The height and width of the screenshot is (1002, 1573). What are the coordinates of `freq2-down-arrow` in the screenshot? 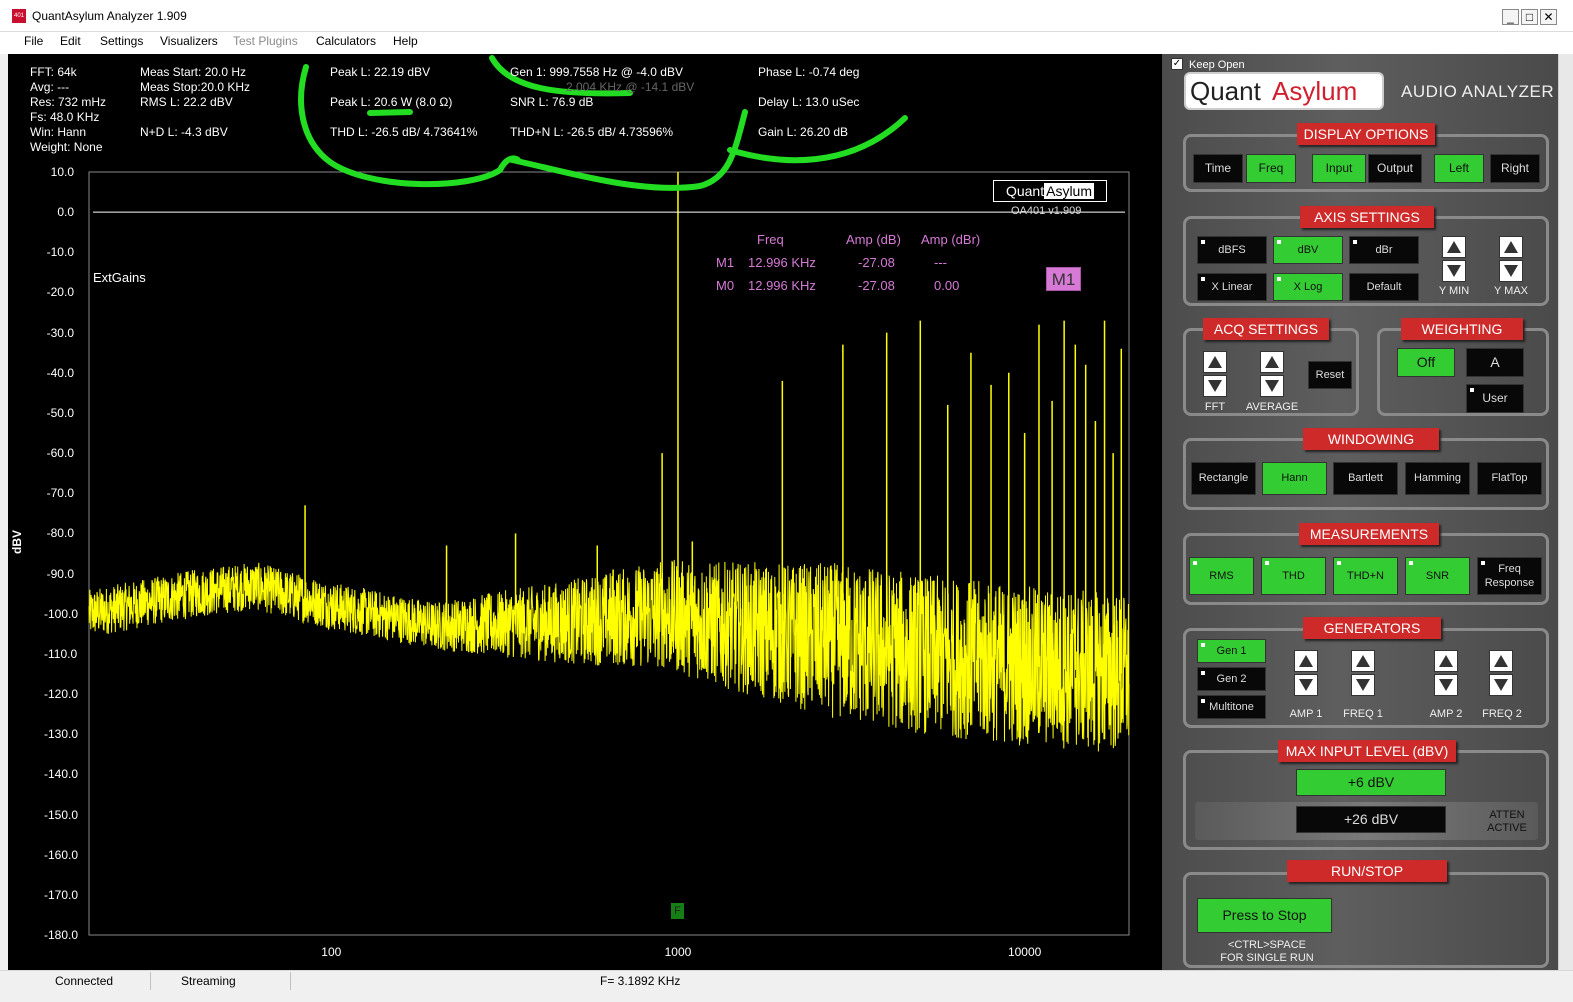 It's located at (1501, 685).